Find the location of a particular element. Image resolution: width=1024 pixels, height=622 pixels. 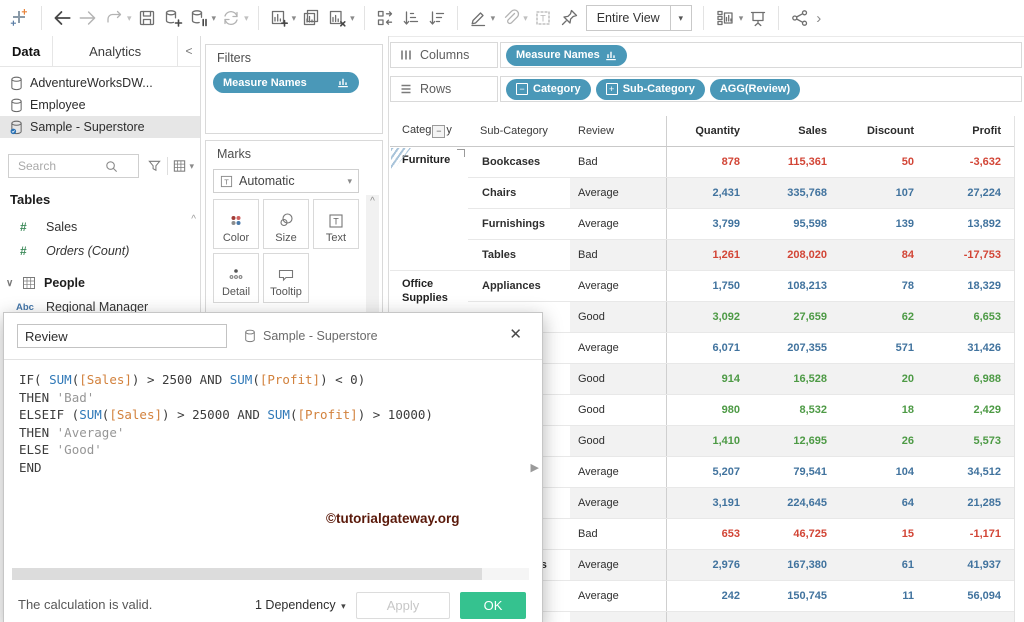

measure-value-cell: 3,191 is located at coordinates (709, 503).